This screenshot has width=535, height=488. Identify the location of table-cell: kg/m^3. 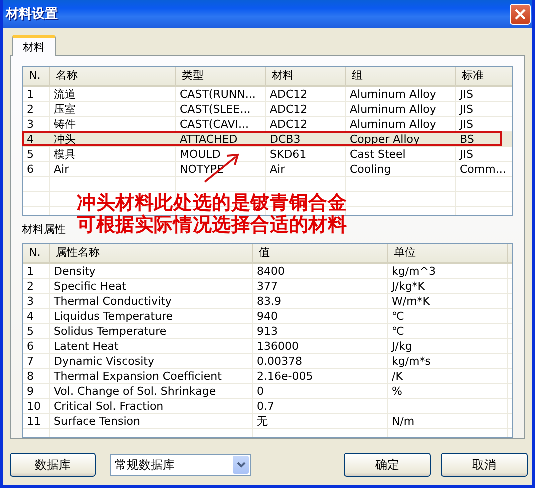
(414, 271).